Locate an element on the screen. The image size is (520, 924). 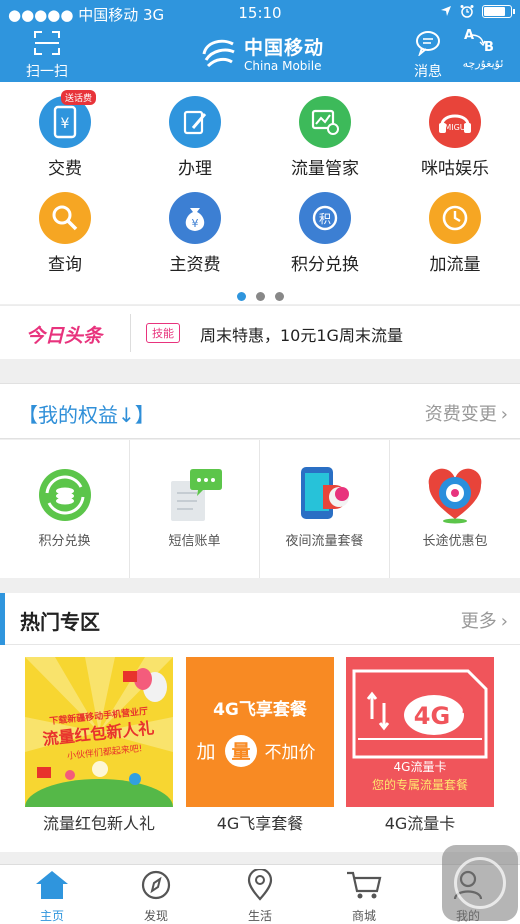
status-bar: ●●●●● 中国移动 3G 15:10 is located at coordinates (260, 13).